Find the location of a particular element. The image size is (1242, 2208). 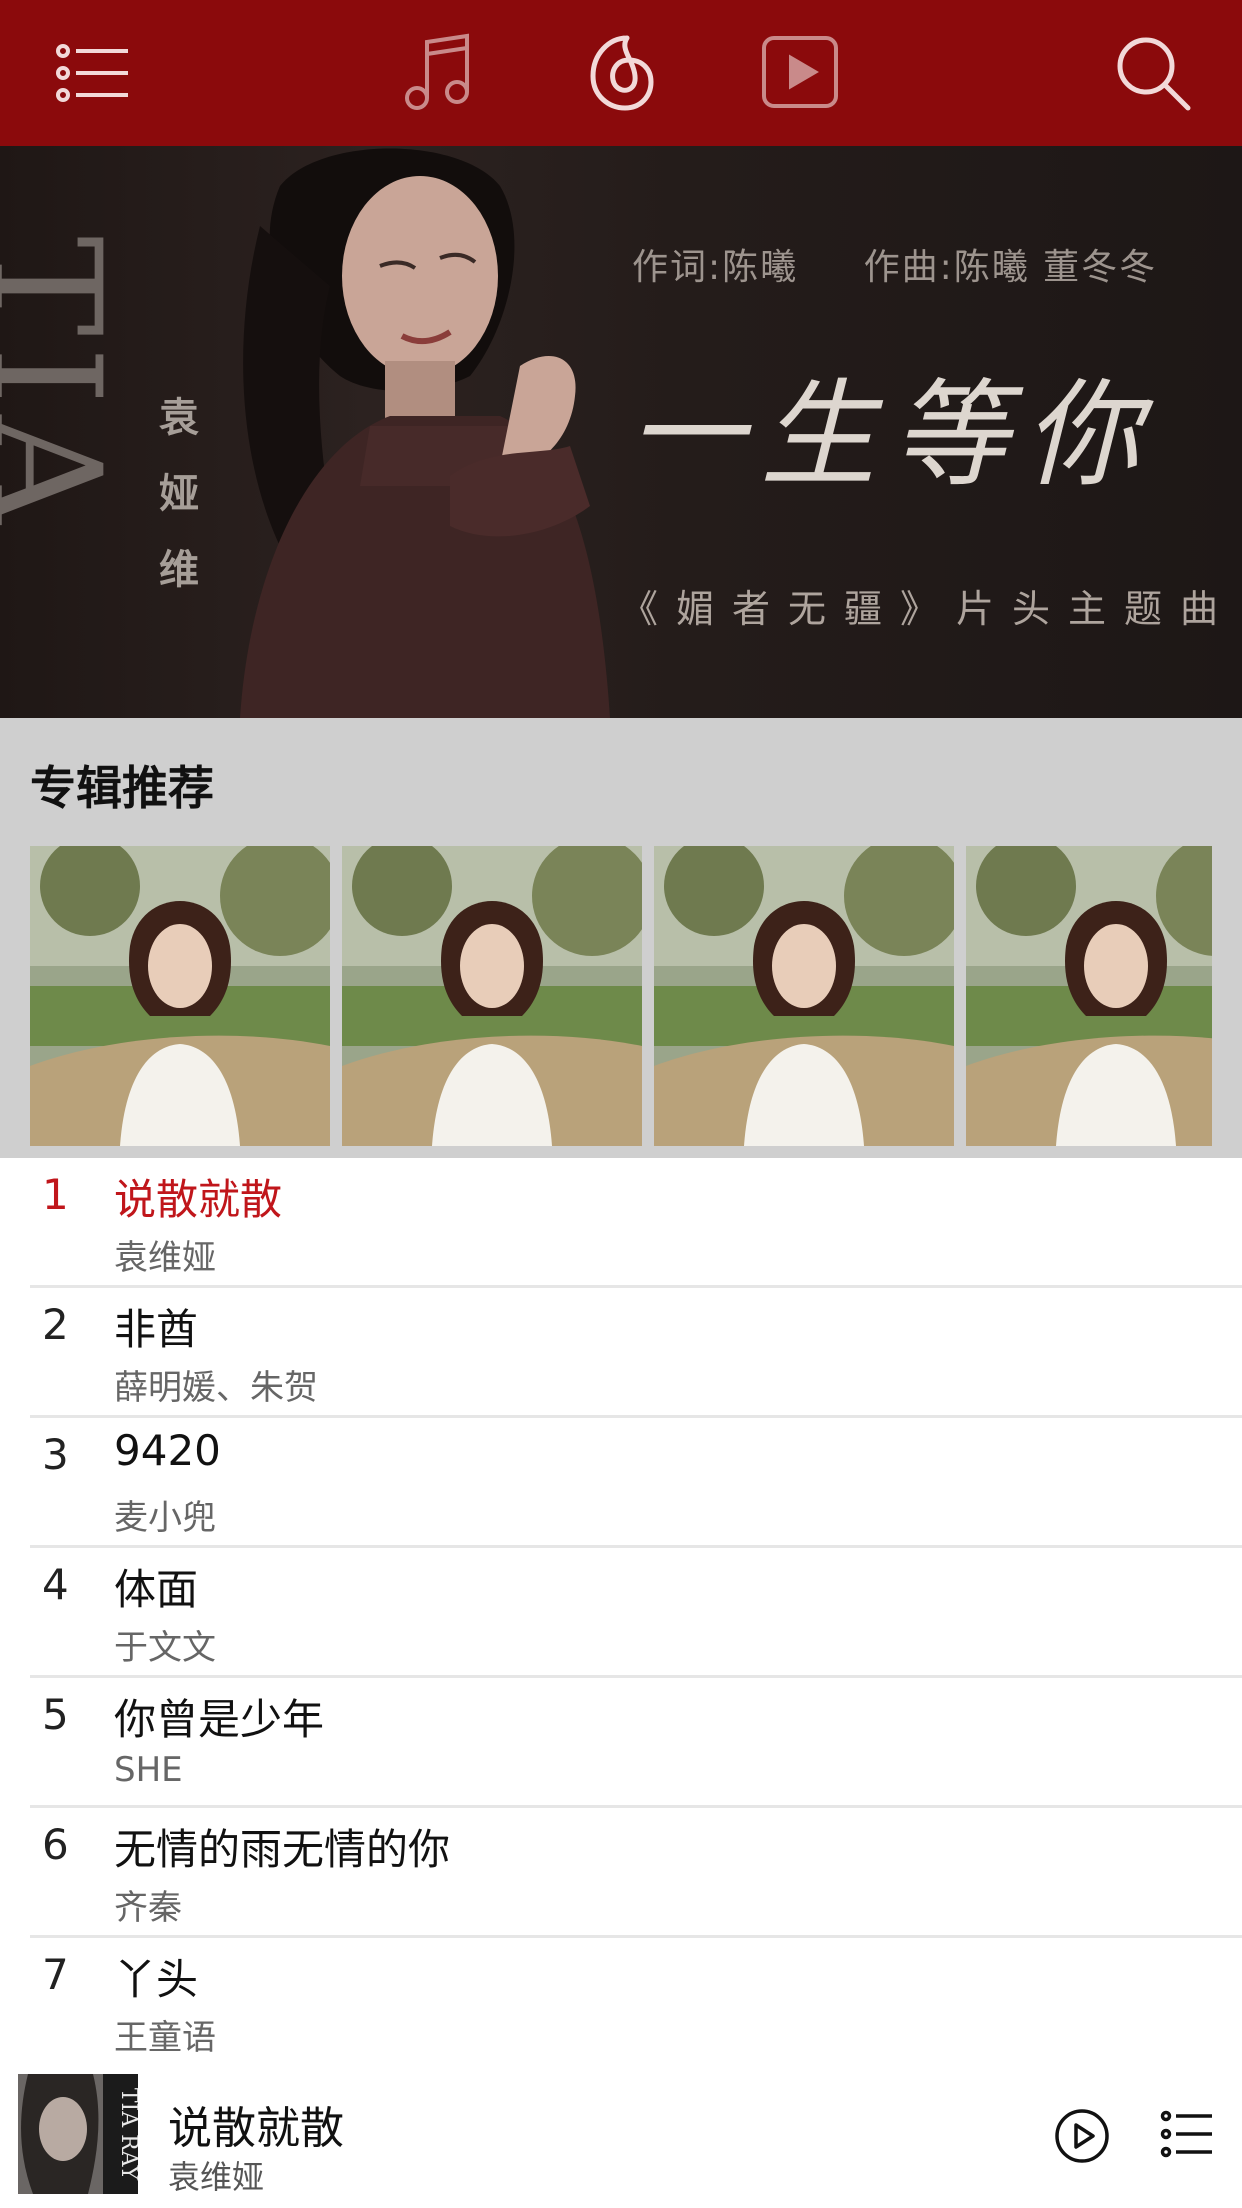

song-rank: 4 is located at coordinates (55, 1584).